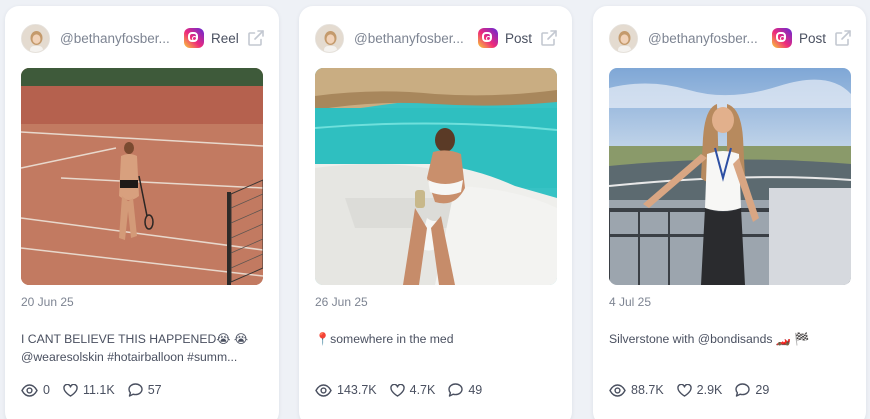 Image resolution: width=870 pixels, height=419 pixels. What do you see at coordinates (752, 390) in the screenshot?
I see `comments-stat: 29` at bounding box center [752, 390].